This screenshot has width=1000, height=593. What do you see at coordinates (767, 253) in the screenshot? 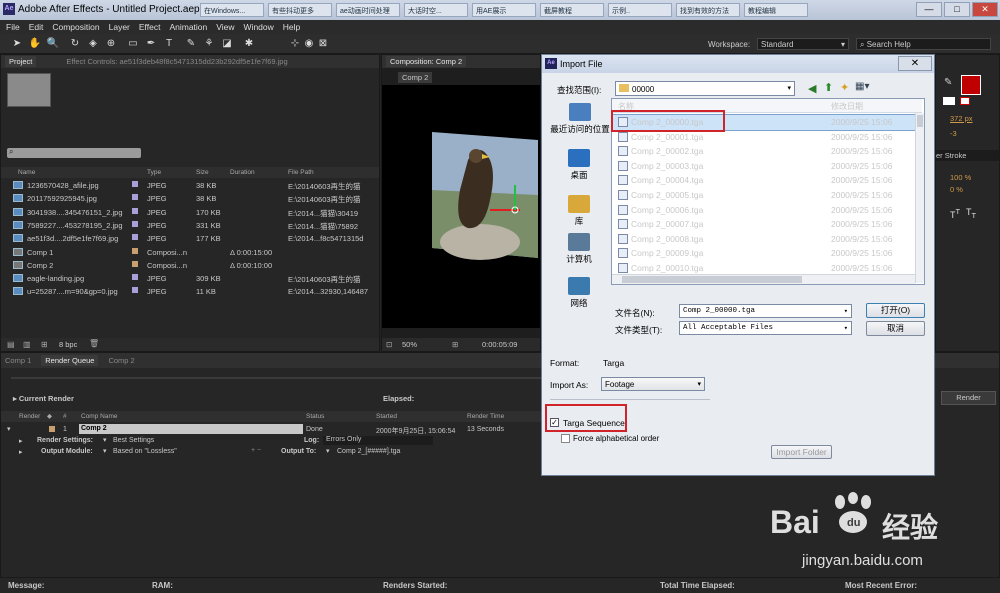
I see `file-row: Comp 2_00009.tga 2000/9/25 15:06` at bounding box center [767, 253].